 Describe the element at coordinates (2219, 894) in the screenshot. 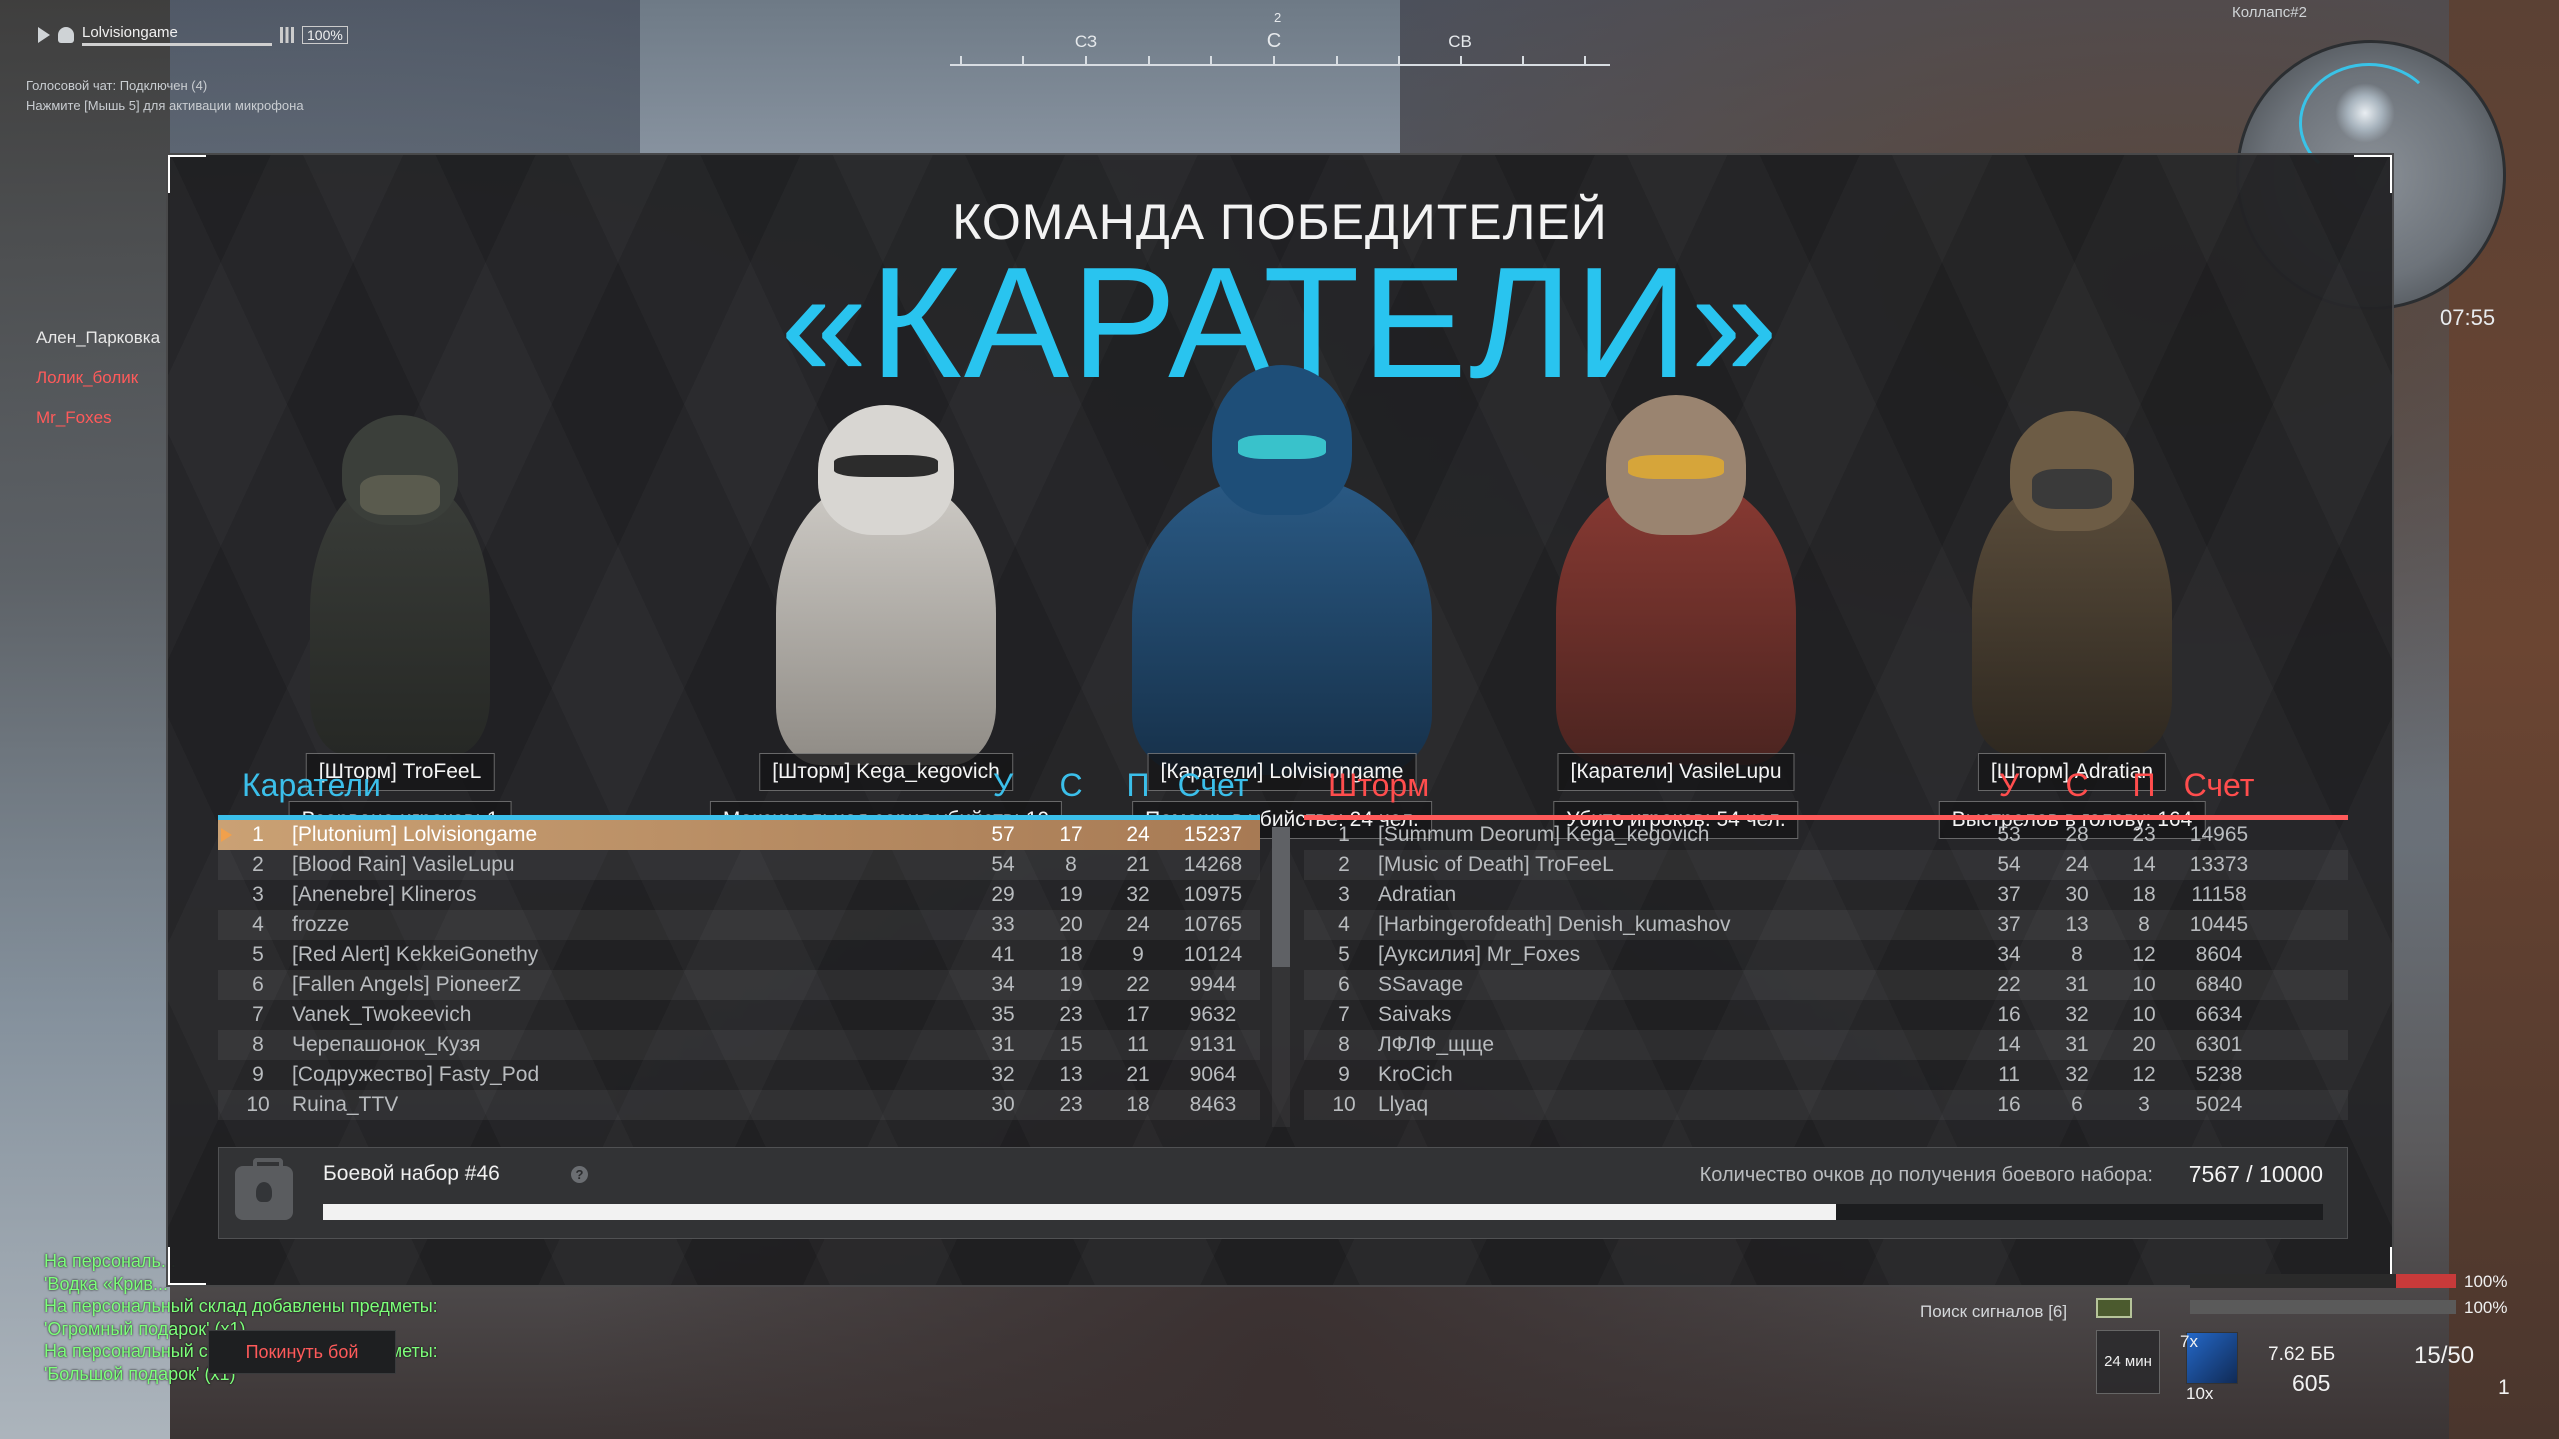

I see `player-score: 11158` at that location.